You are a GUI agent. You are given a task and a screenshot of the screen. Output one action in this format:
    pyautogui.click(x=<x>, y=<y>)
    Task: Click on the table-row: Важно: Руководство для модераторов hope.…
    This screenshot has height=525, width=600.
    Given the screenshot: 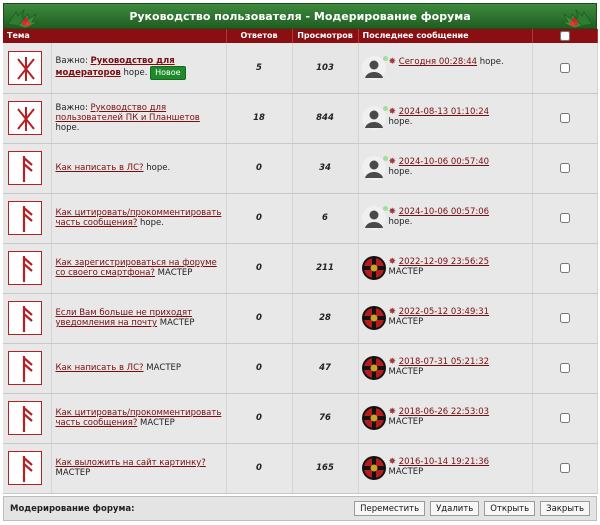 What is the action you would take?
    pyautogui.click(x=300, y=68)
    